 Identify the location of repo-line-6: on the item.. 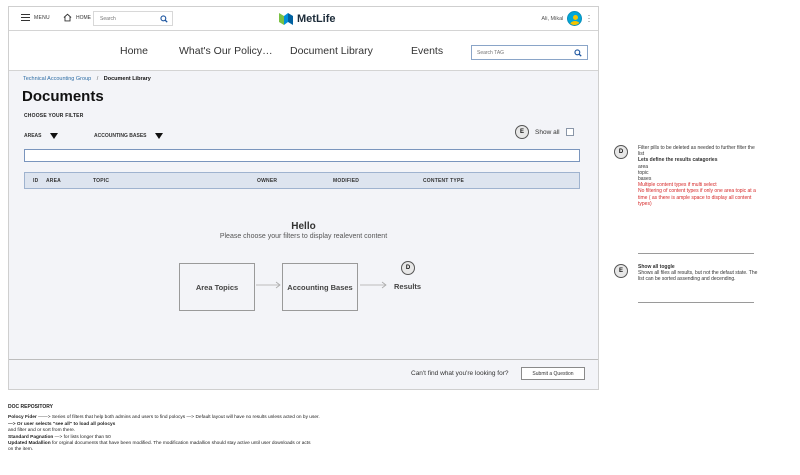
(21, 450).